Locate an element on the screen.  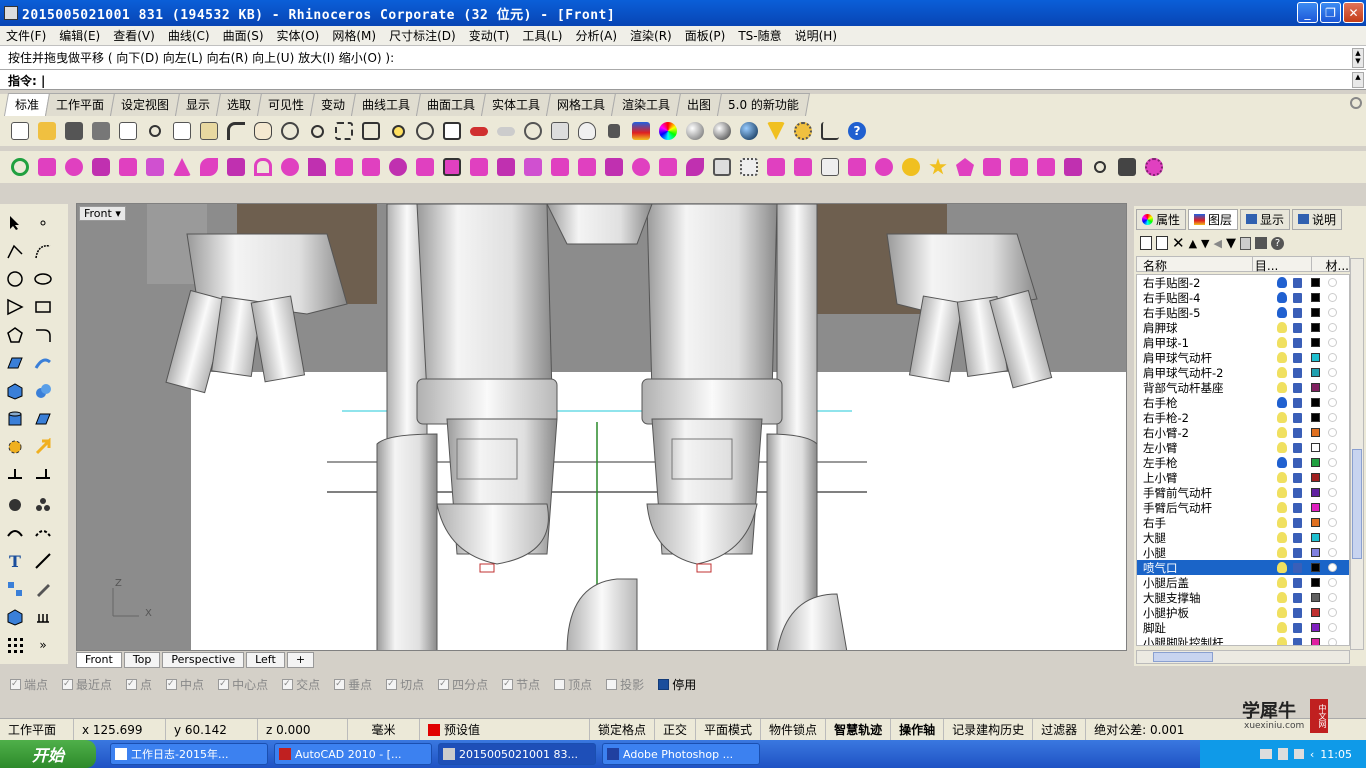
polygon-tool-icon is located at coordinates (965, 167).